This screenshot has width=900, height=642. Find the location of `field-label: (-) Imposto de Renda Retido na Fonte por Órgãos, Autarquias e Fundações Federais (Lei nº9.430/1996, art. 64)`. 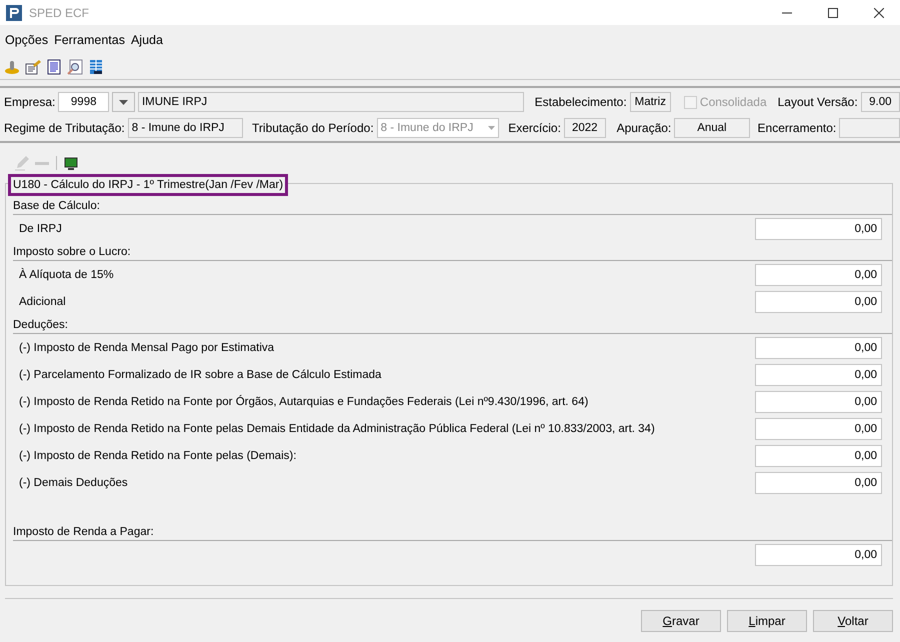

field-label: (-) Imposto de Renda Retido na Fonte por Órgãos, Autarquias e Fundações Federais (Lei nº9.430/1996, art. 64) is located at coordinates (303, 402).